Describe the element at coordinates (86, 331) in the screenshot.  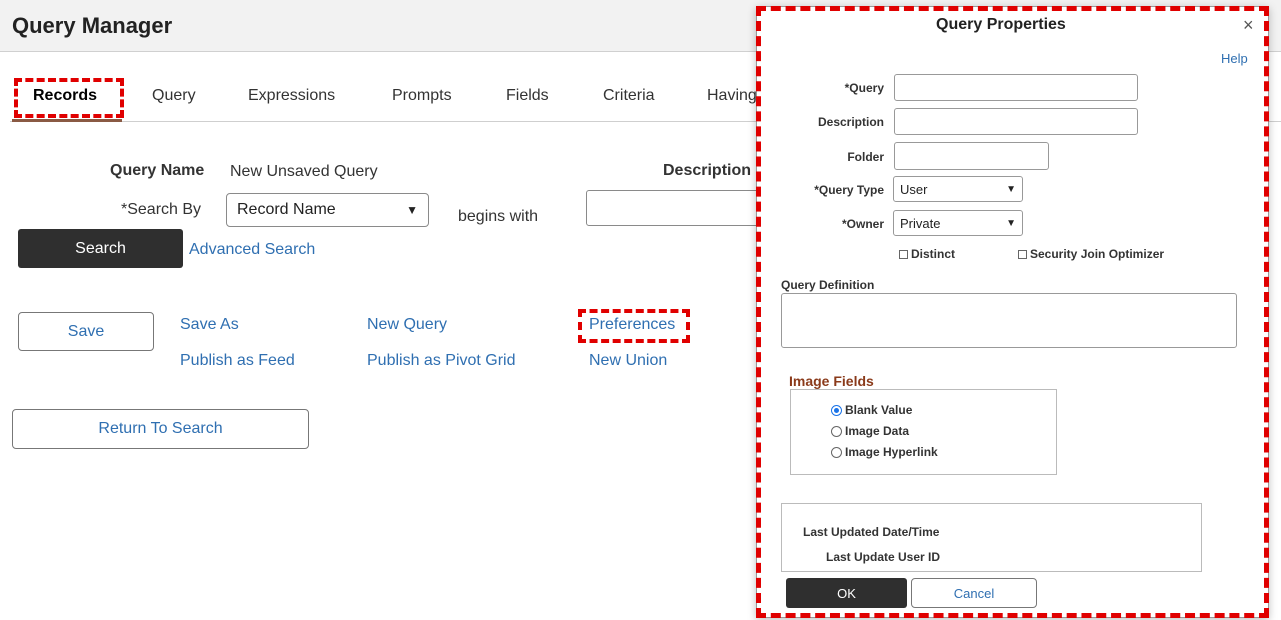
I see `save-button: Save` at that location.